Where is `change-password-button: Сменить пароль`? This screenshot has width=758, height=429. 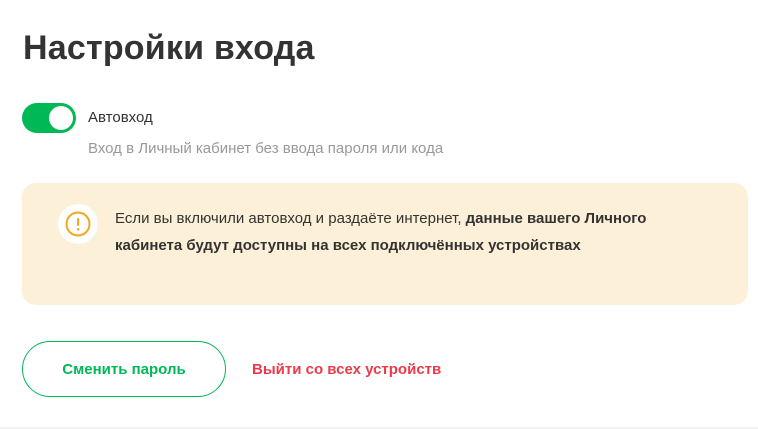
change-password-button: Сменить пароль is located at coordinates (124, 369).